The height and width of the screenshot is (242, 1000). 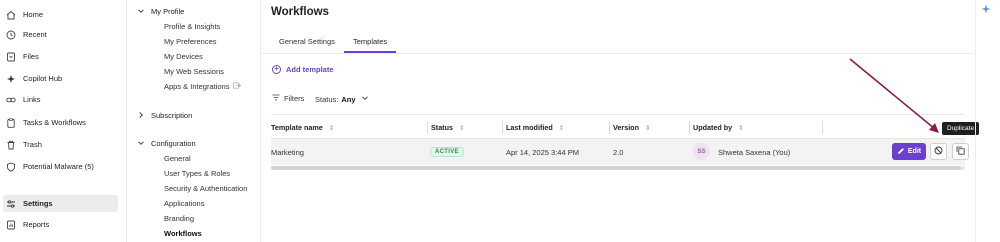 I want to click on edit-button: Edit, so click(x=909, y=151).